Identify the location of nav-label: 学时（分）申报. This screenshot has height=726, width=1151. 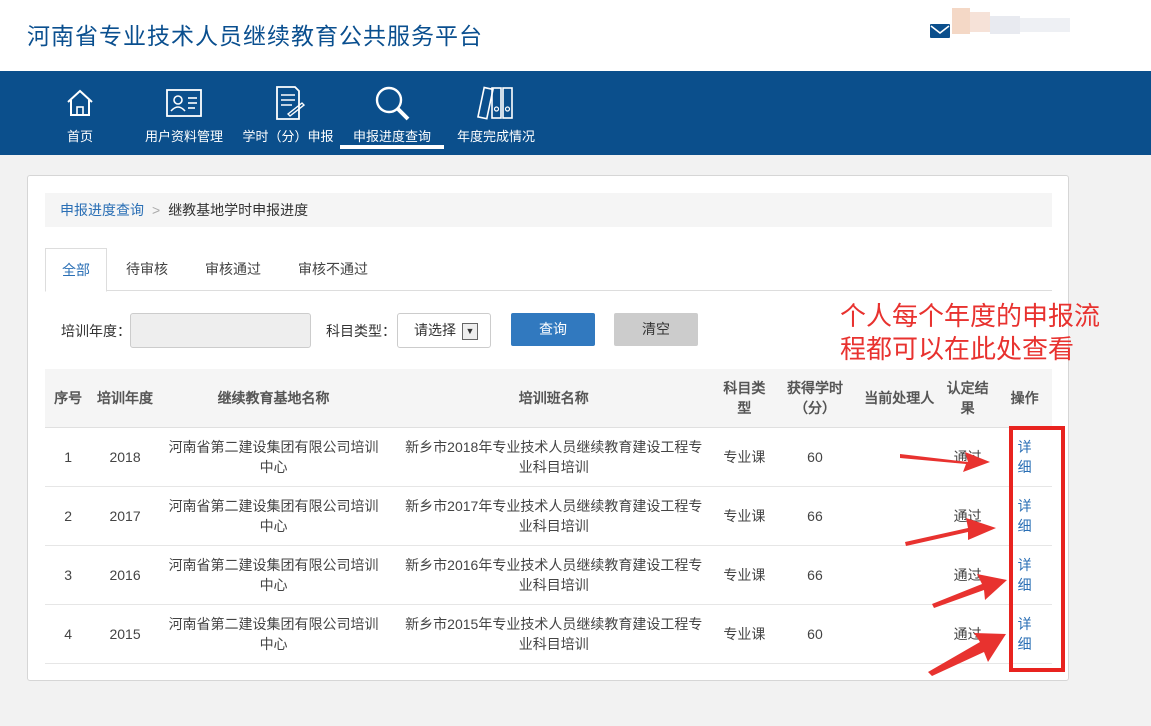
(288, 136).